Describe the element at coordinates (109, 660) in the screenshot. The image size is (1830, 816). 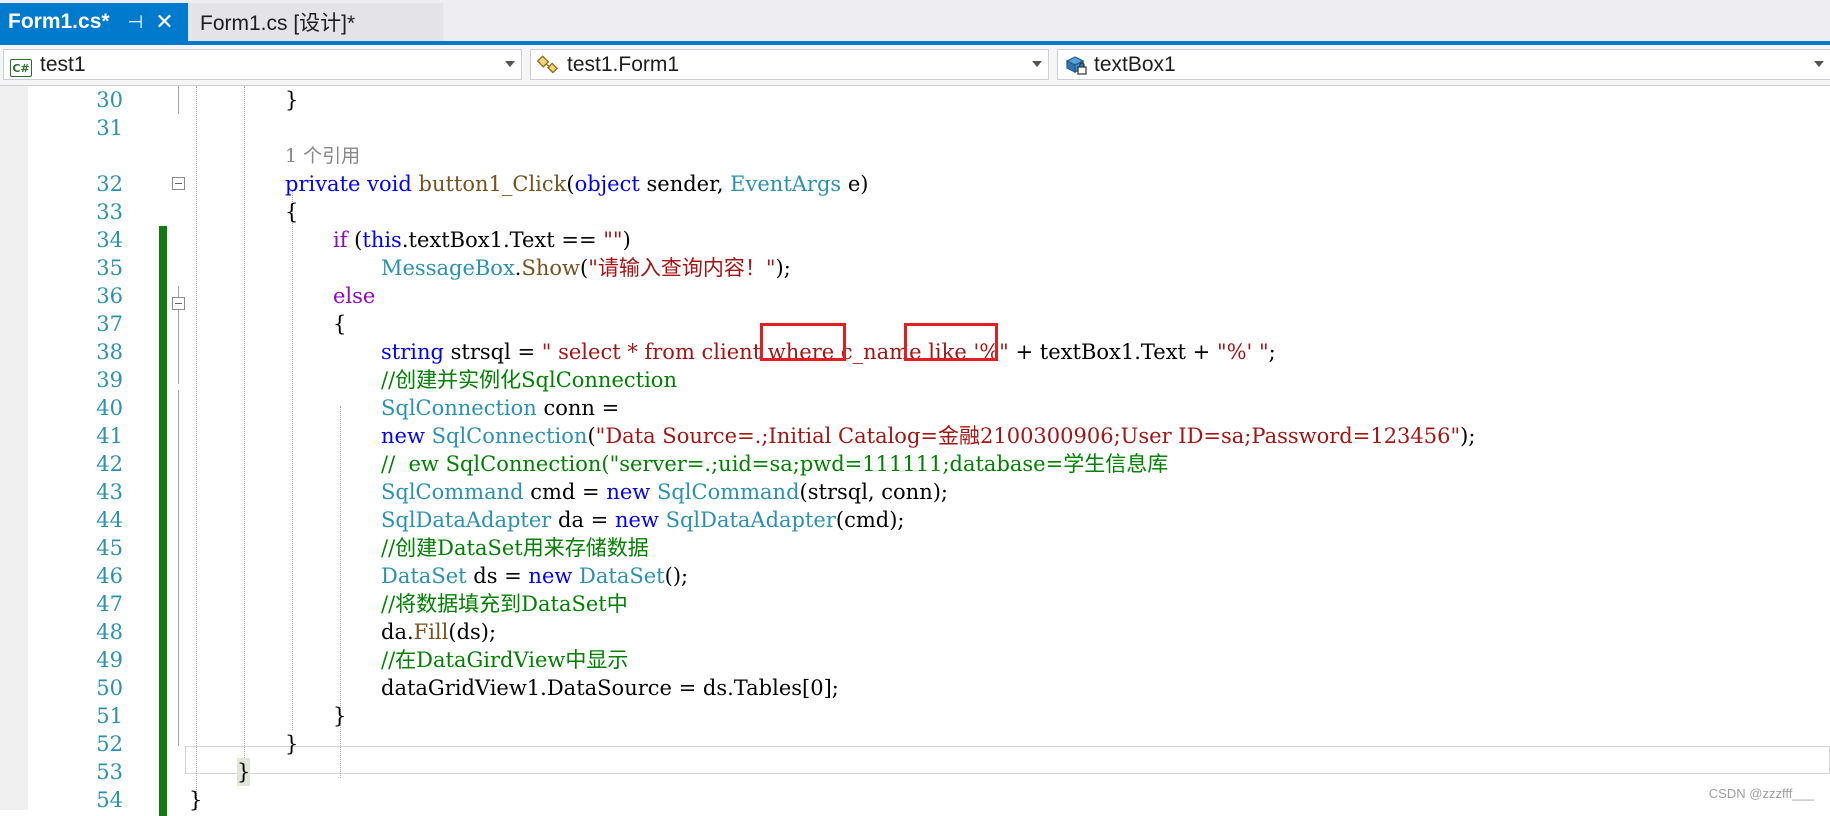
I see `line-number: 49` at that location.